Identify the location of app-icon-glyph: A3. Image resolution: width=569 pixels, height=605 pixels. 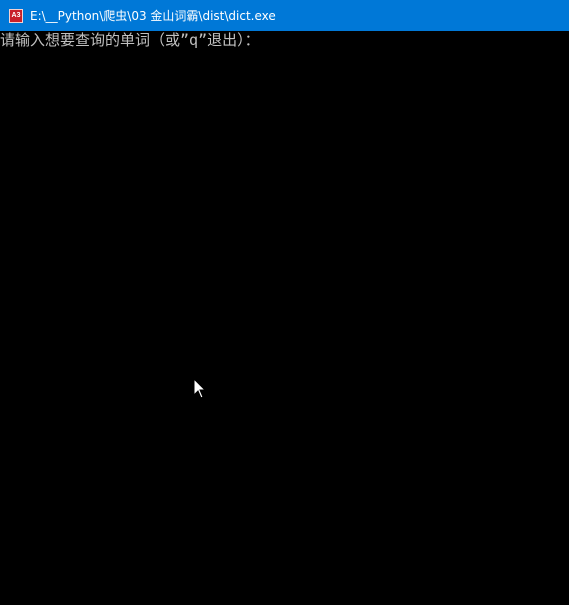
(16, 15).